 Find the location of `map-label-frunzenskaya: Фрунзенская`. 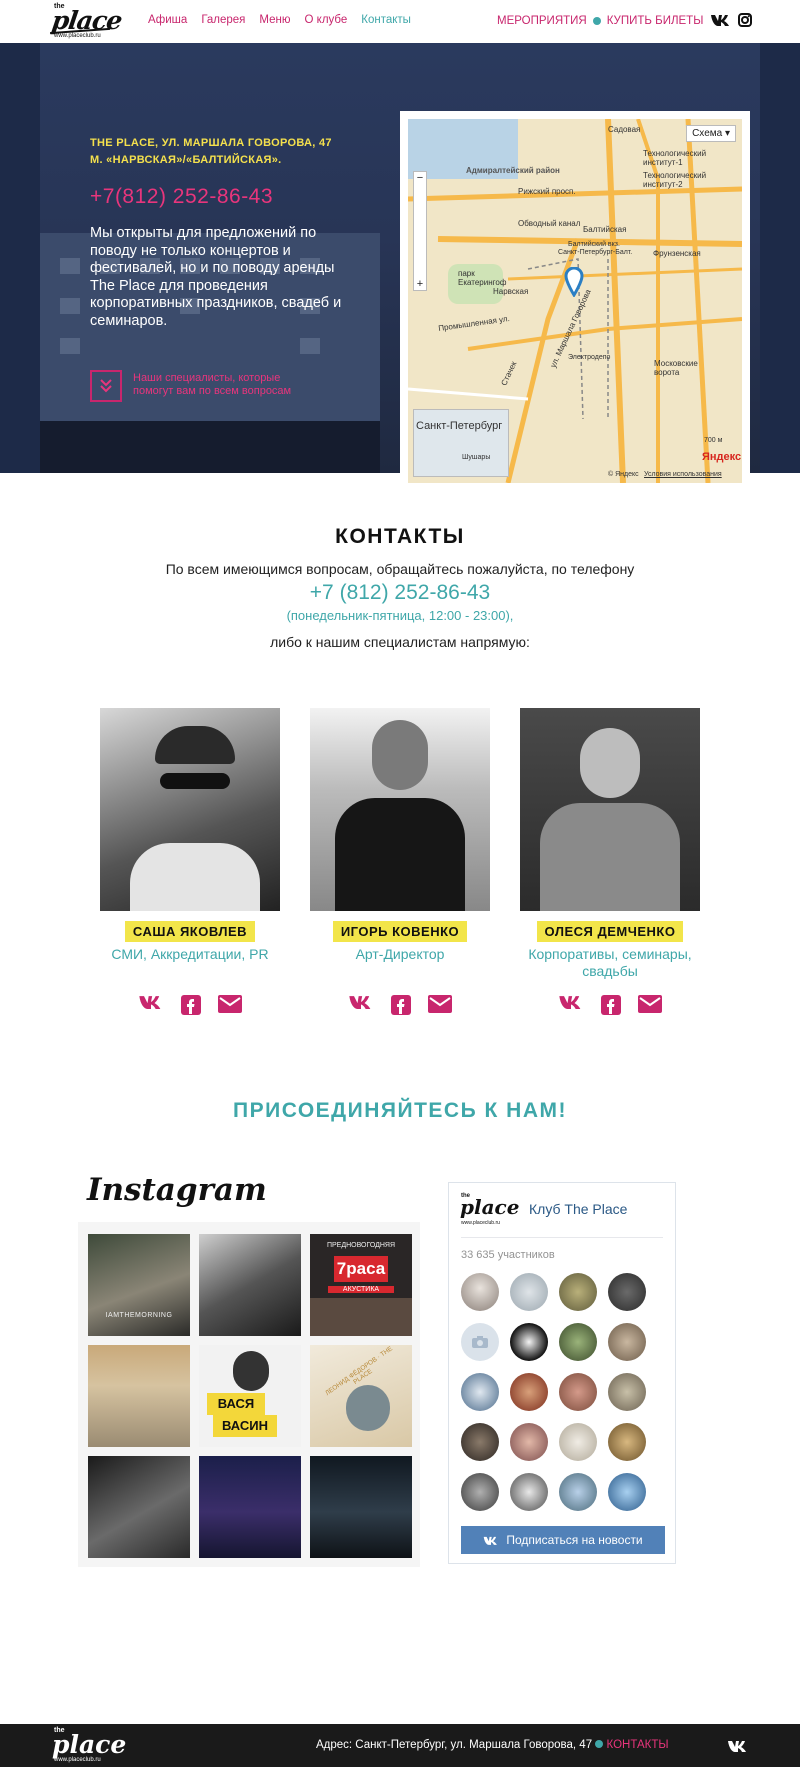

map-label-frunzenskaya: Фрунзенская is located at coordinates (677, 253).